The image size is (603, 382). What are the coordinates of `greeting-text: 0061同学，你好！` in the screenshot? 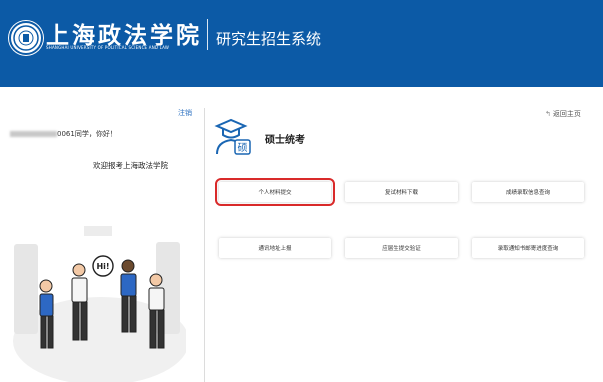 It's located at (87, 134).